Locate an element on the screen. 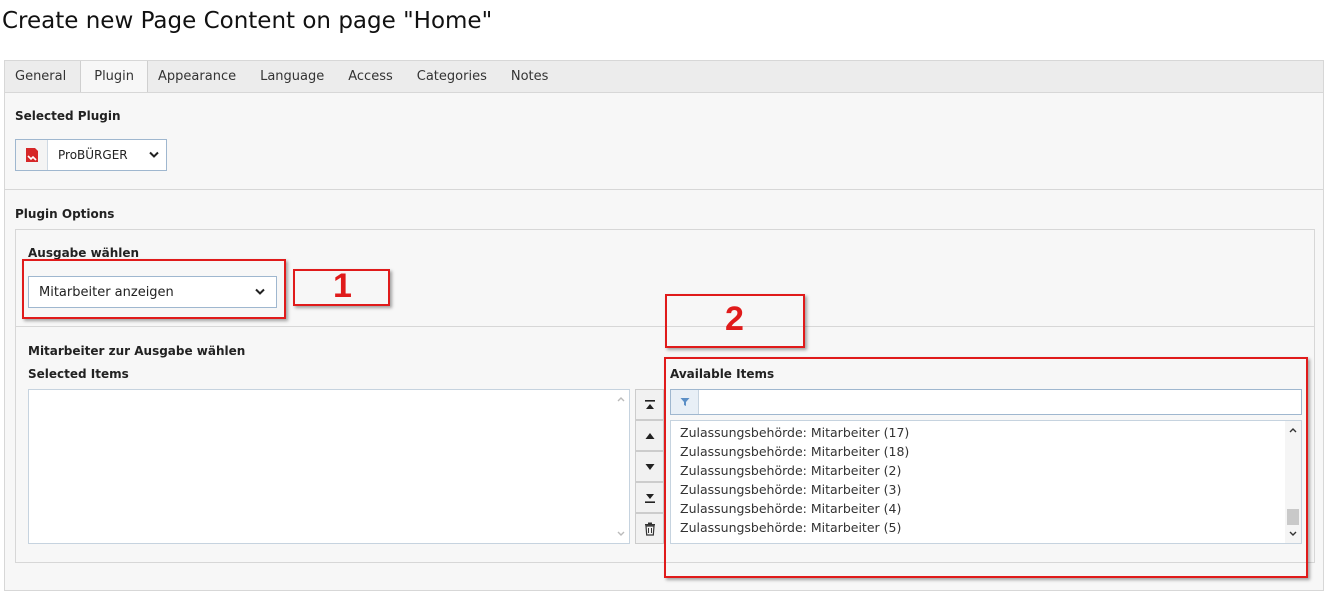 This screenshot has width=1324, height=591. output-select-label: Ausgabe wählen is located at coordinates (84, 253).